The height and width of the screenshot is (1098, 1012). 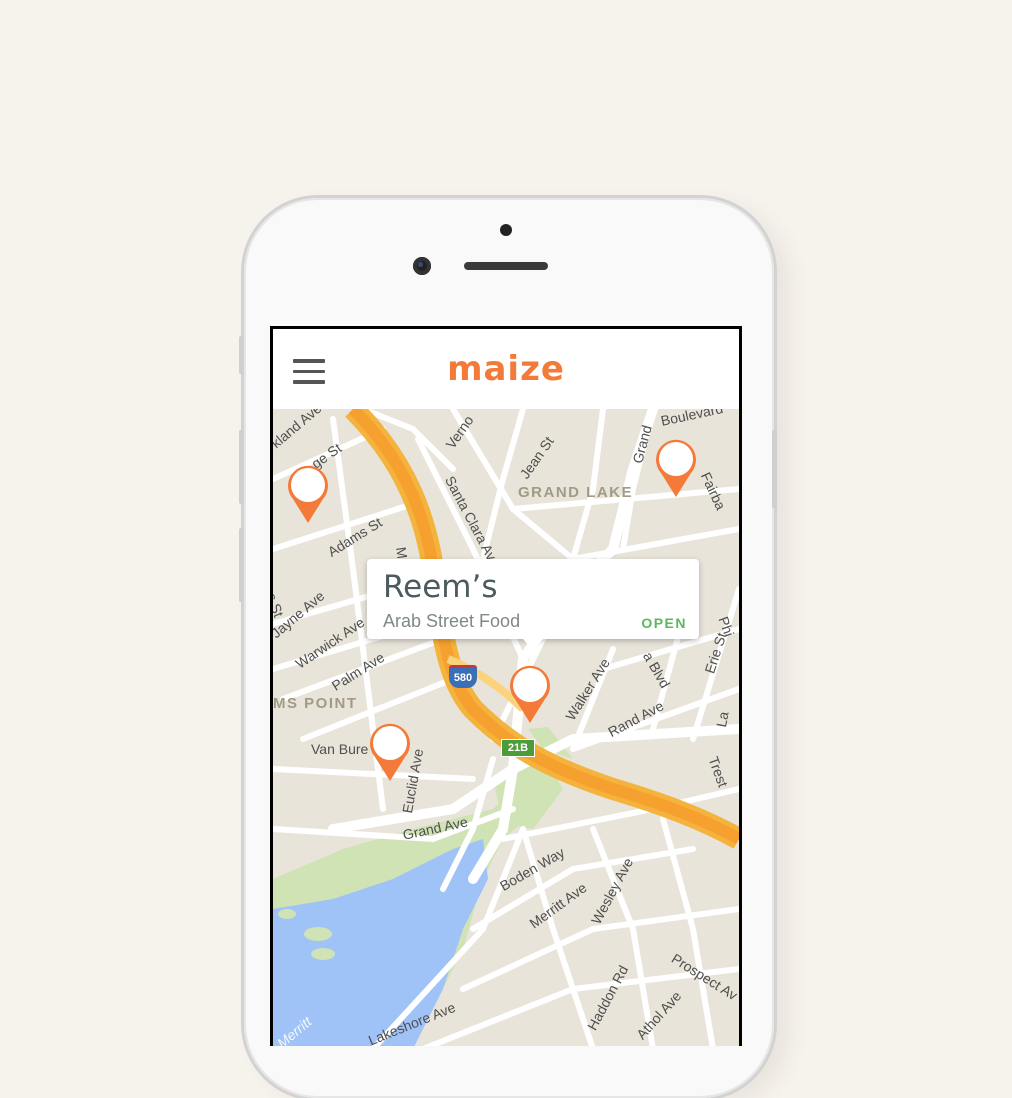 I want to click on exit-sign: 21B, so click(x=518, y=748).